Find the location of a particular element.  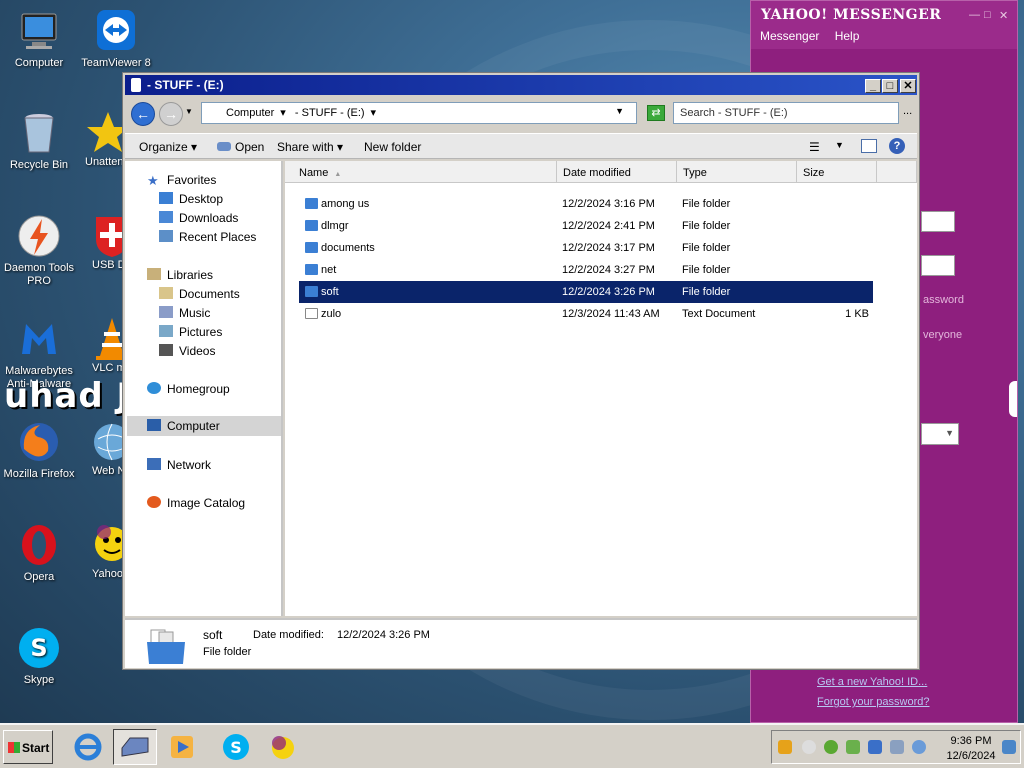

folder-icon is located at coordinates (311, 247).